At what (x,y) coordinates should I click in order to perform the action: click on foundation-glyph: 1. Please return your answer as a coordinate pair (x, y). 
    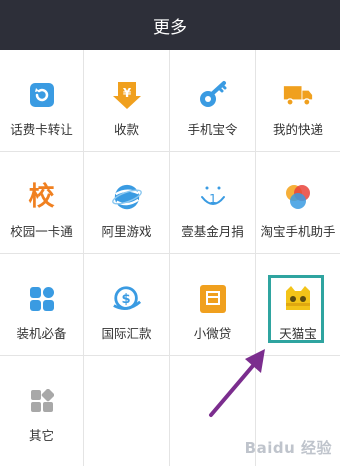
    Looking at the image, I should click on (213, 199).